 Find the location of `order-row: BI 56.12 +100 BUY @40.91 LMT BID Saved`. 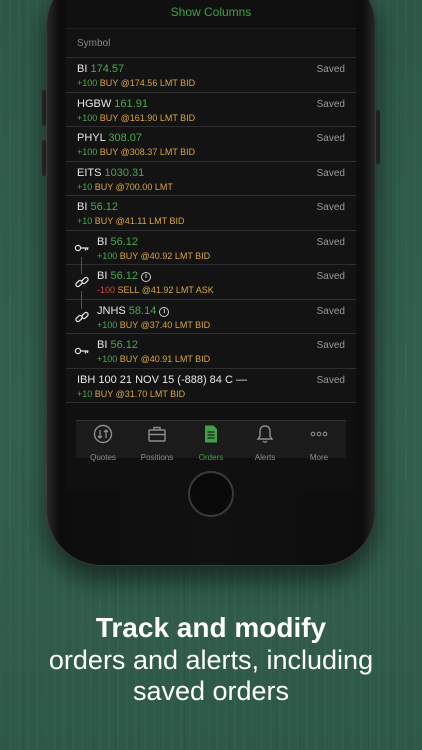

order-row: BI 56.12 +100 BUY @40.91 LMT BID Saved is located at coordinates (211, 351).